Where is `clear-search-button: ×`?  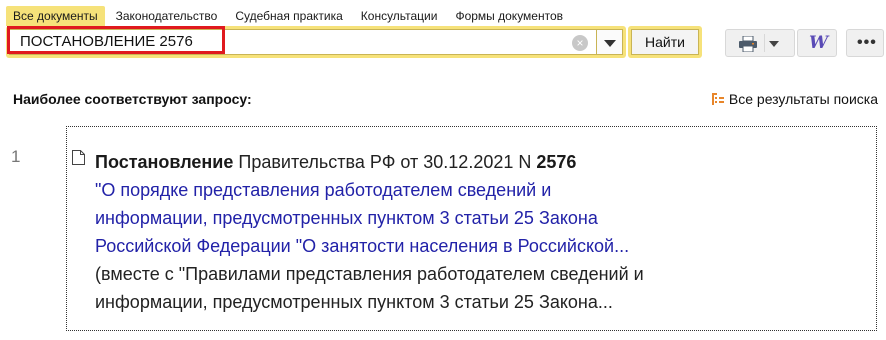 clear-search-button: × is located at coordinates (580, 43).